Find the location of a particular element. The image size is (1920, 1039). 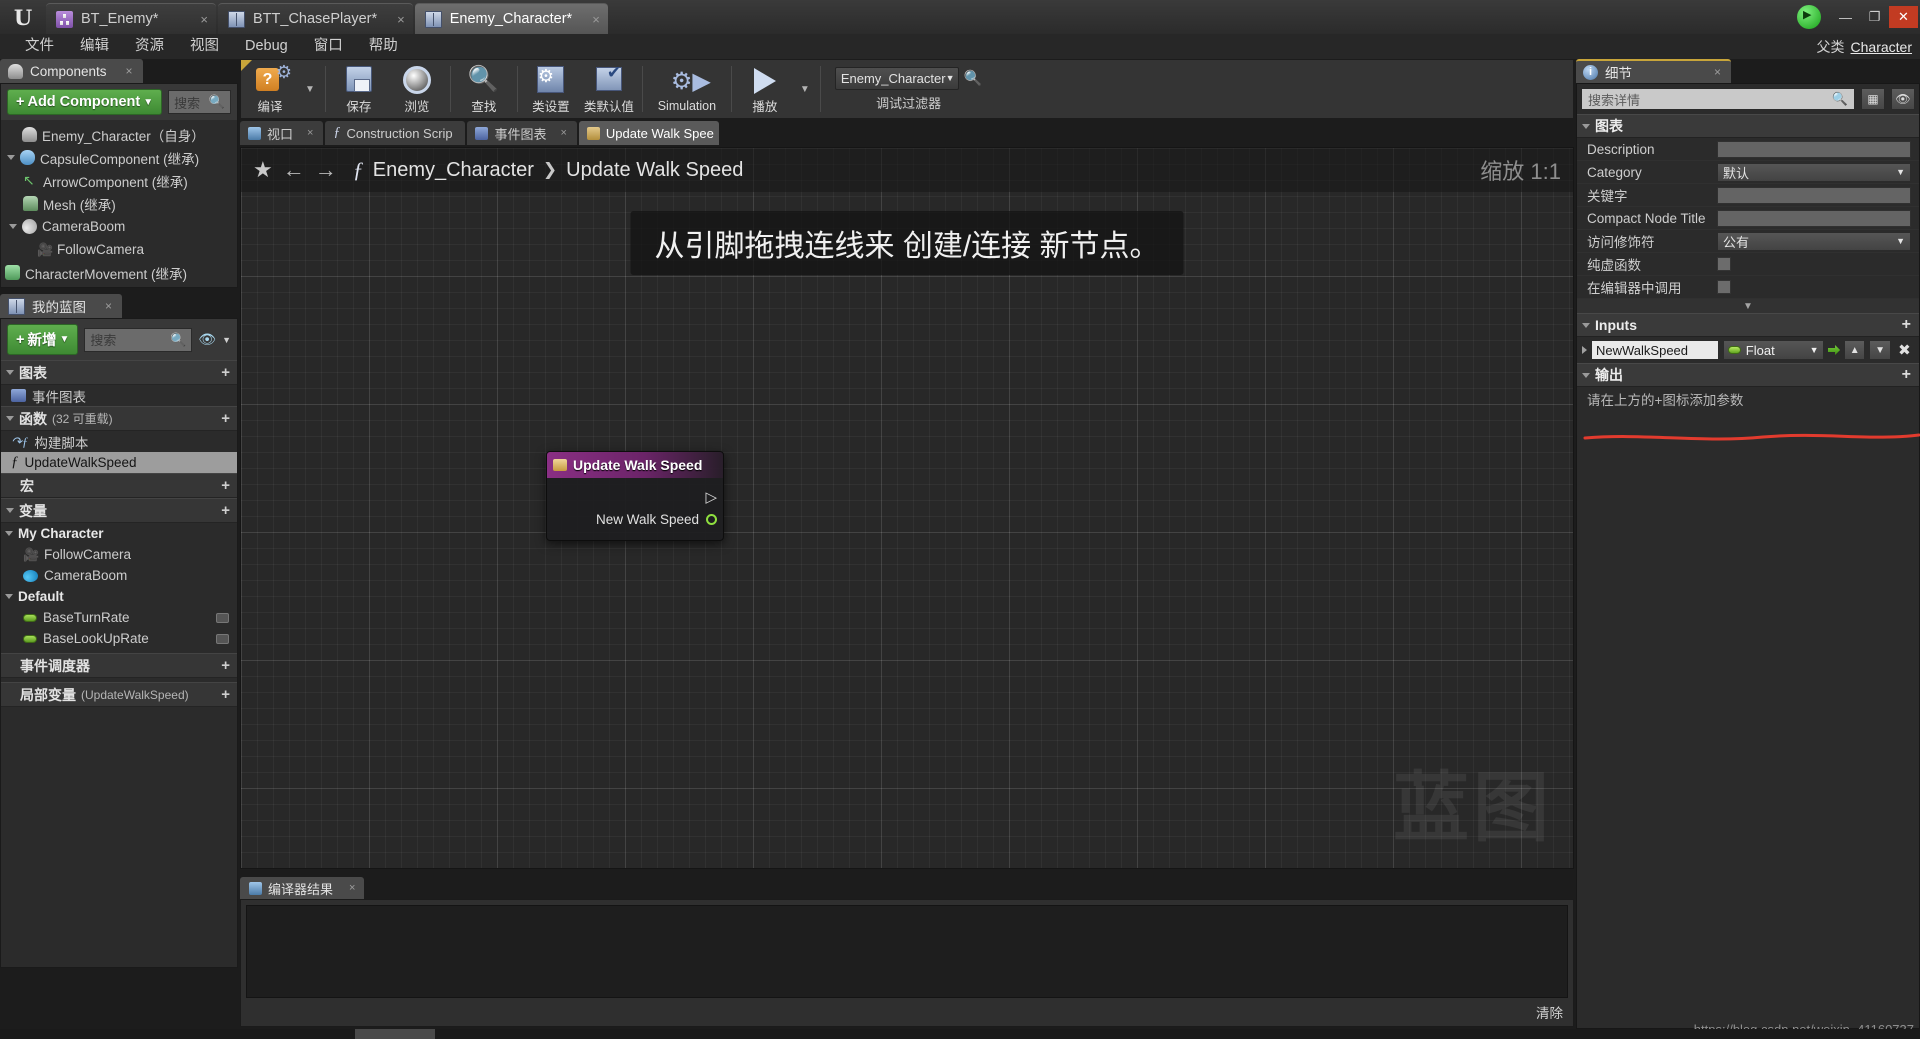

section-macros: 宏 + is located at coordinates (119, 485).